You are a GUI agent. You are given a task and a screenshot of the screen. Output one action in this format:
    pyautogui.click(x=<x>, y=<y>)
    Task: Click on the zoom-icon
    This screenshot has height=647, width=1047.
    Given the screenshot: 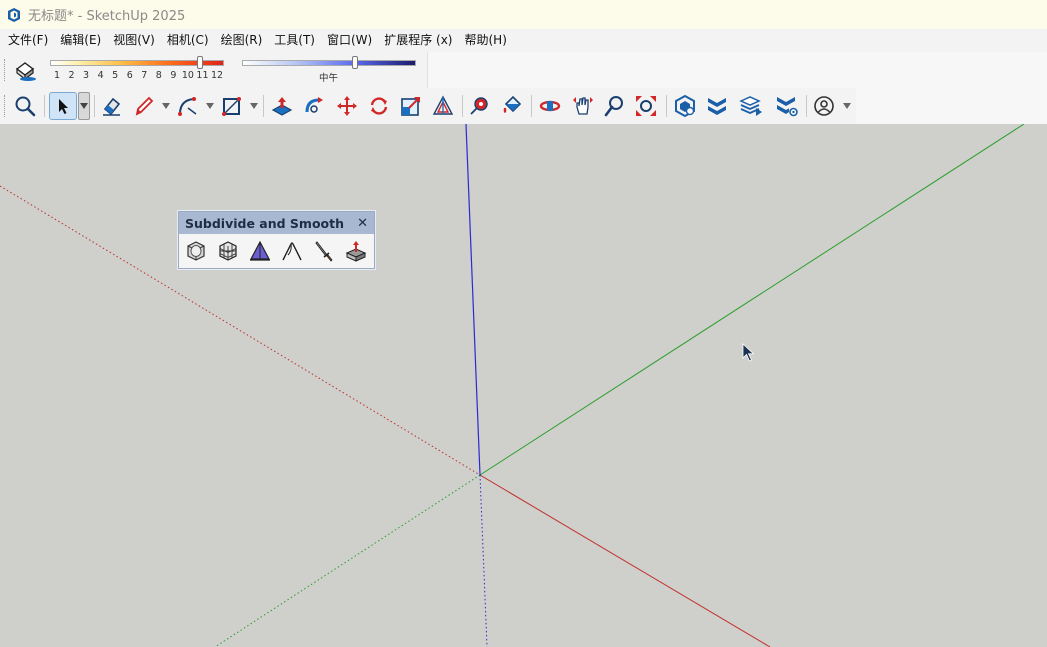 What is the action you would take?
    pyautogui.click(x=613, y=106)
    